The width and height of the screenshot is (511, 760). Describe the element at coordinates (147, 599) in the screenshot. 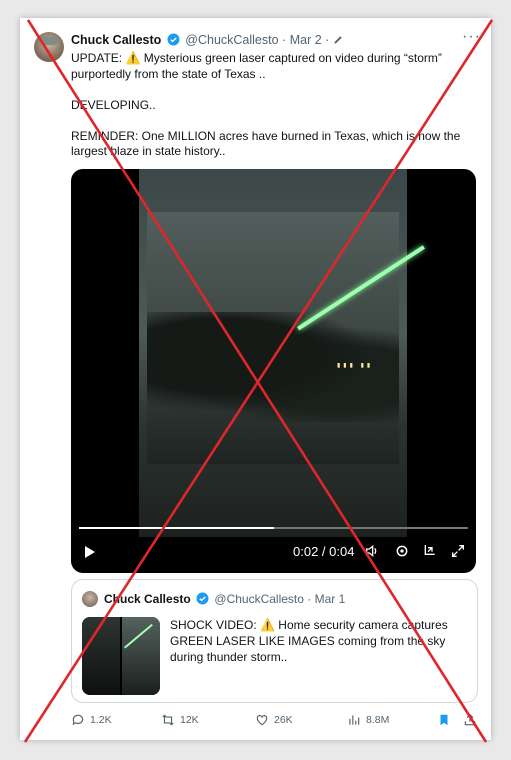

I see `quote-author-name: Chuck Callesto` at that location.